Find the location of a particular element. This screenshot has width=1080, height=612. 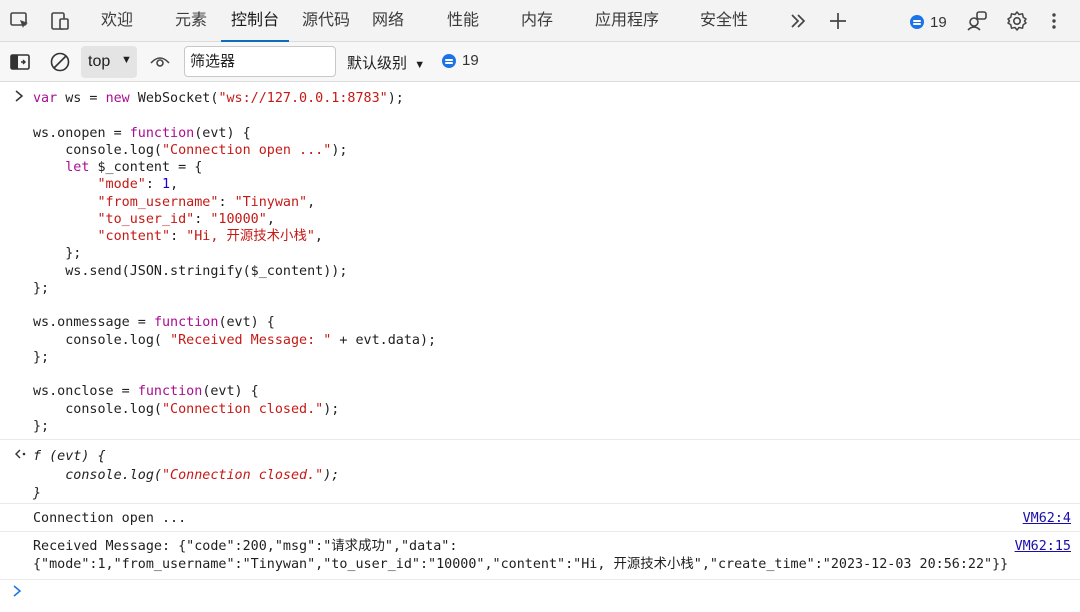

device-toolbar-icon is located at coordinates (60, 21).